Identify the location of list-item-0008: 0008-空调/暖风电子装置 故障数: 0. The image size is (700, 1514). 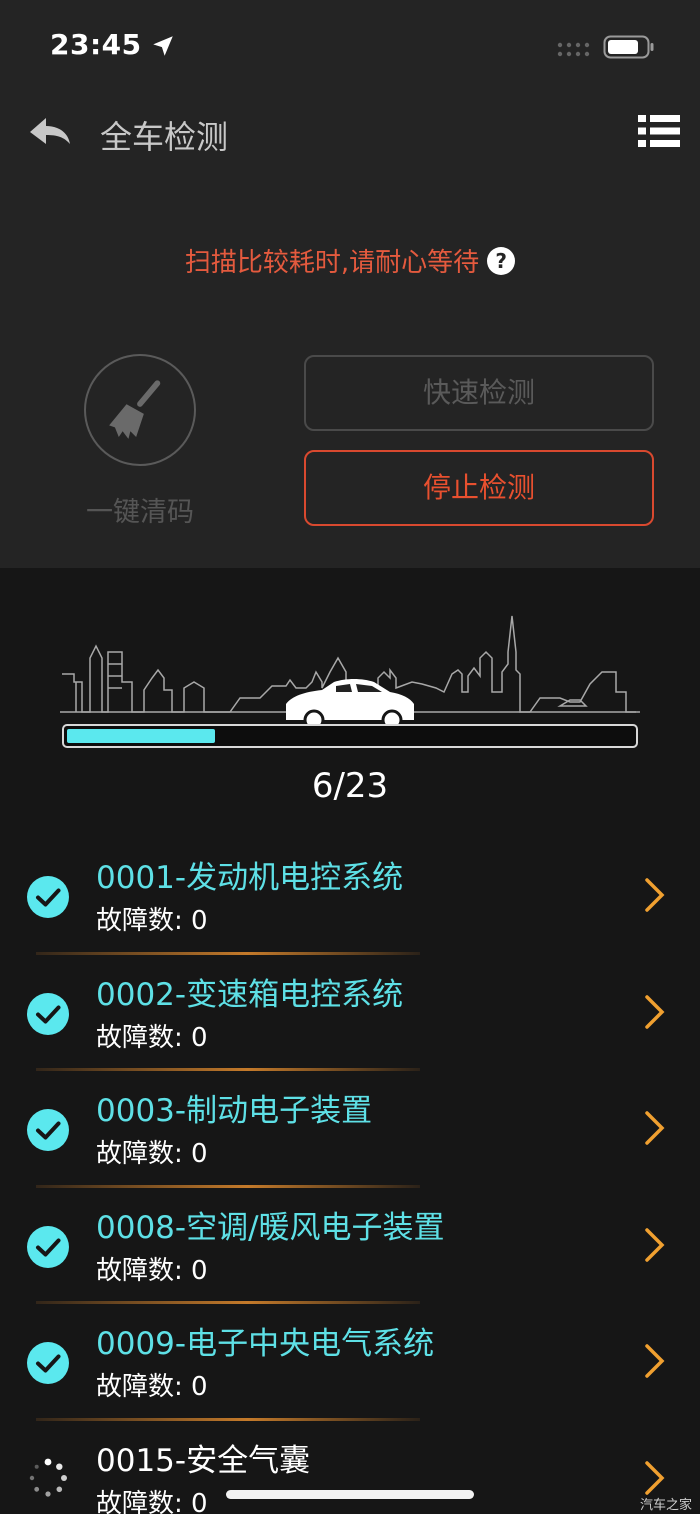
(350, 1246).